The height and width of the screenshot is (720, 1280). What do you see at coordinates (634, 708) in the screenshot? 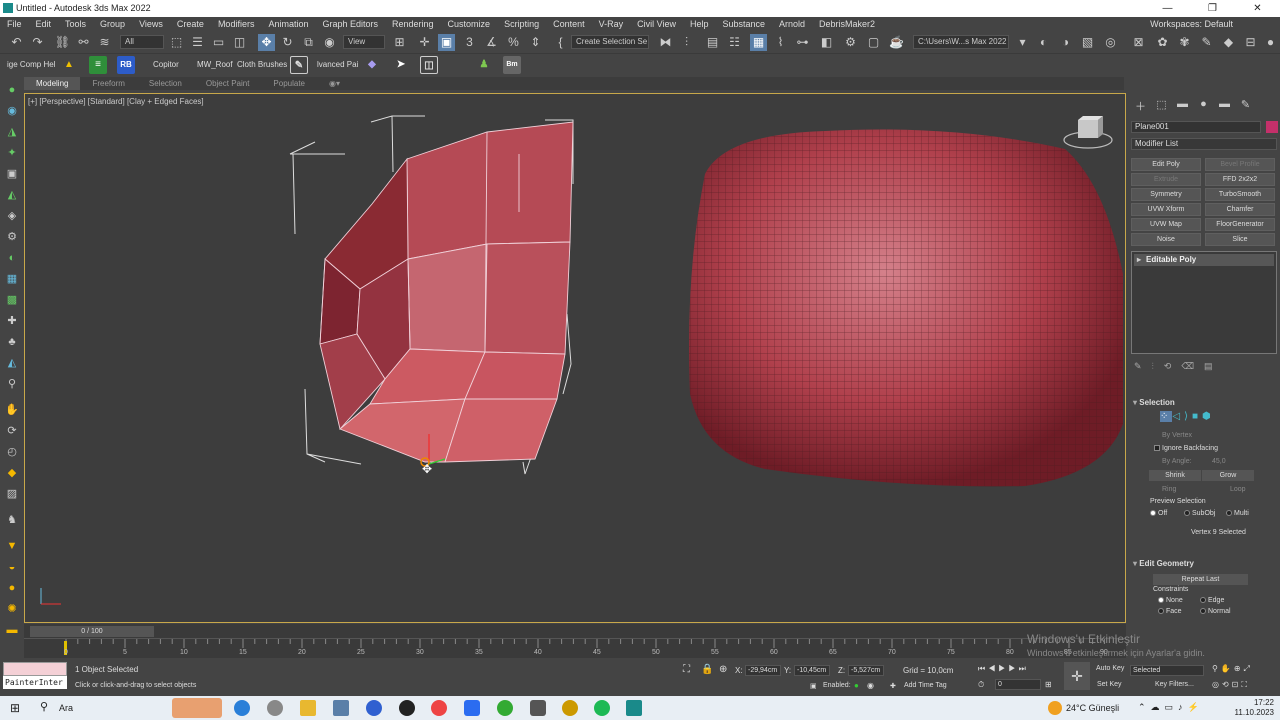
I see `3dsmax-taskbar-icon` at bounding box center [634, 708].